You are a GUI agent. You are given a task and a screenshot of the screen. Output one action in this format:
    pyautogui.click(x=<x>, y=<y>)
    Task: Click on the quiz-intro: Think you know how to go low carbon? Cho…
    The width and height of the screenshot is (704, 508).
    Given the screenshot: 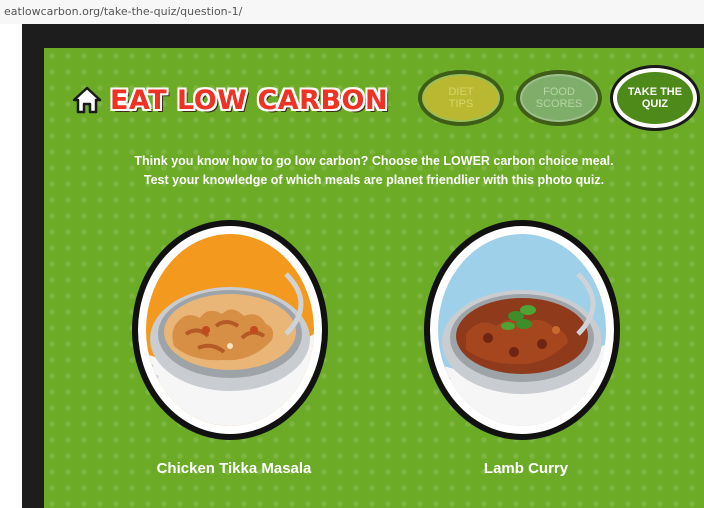 What is the action you would take?
    pyautogui.click(x=374, y=171)
    